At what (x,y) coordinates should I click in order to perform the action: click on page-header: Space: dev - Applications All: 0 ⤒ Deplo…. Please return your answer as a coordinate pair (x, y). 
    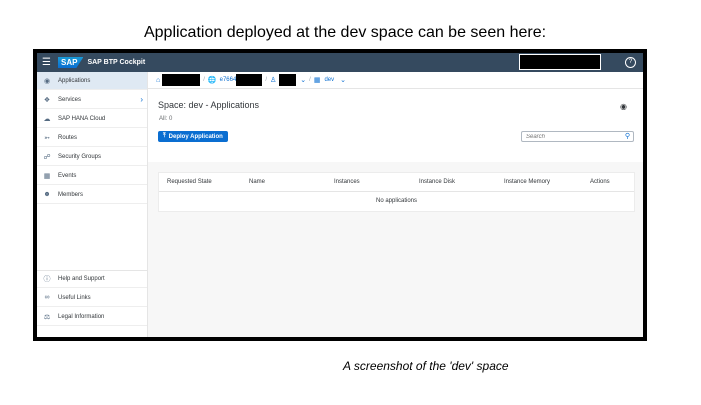
    Looking at the image, I should click on (395, 125).